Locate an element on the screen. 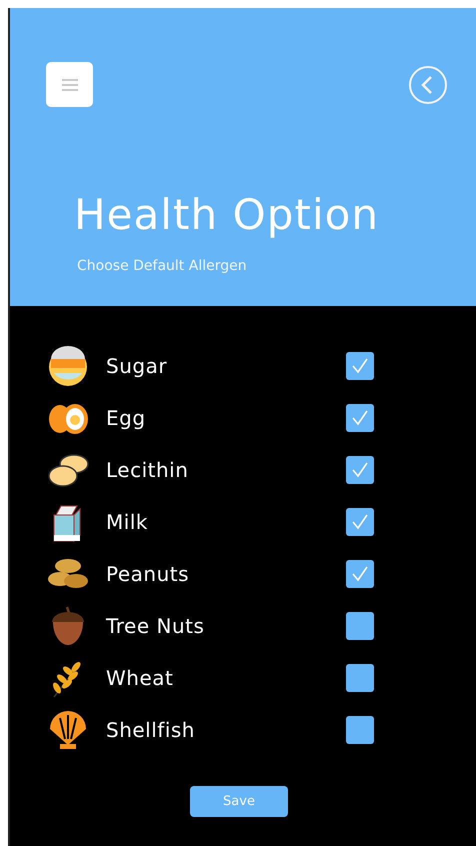  back-icon is located at coordinates (428, 84).